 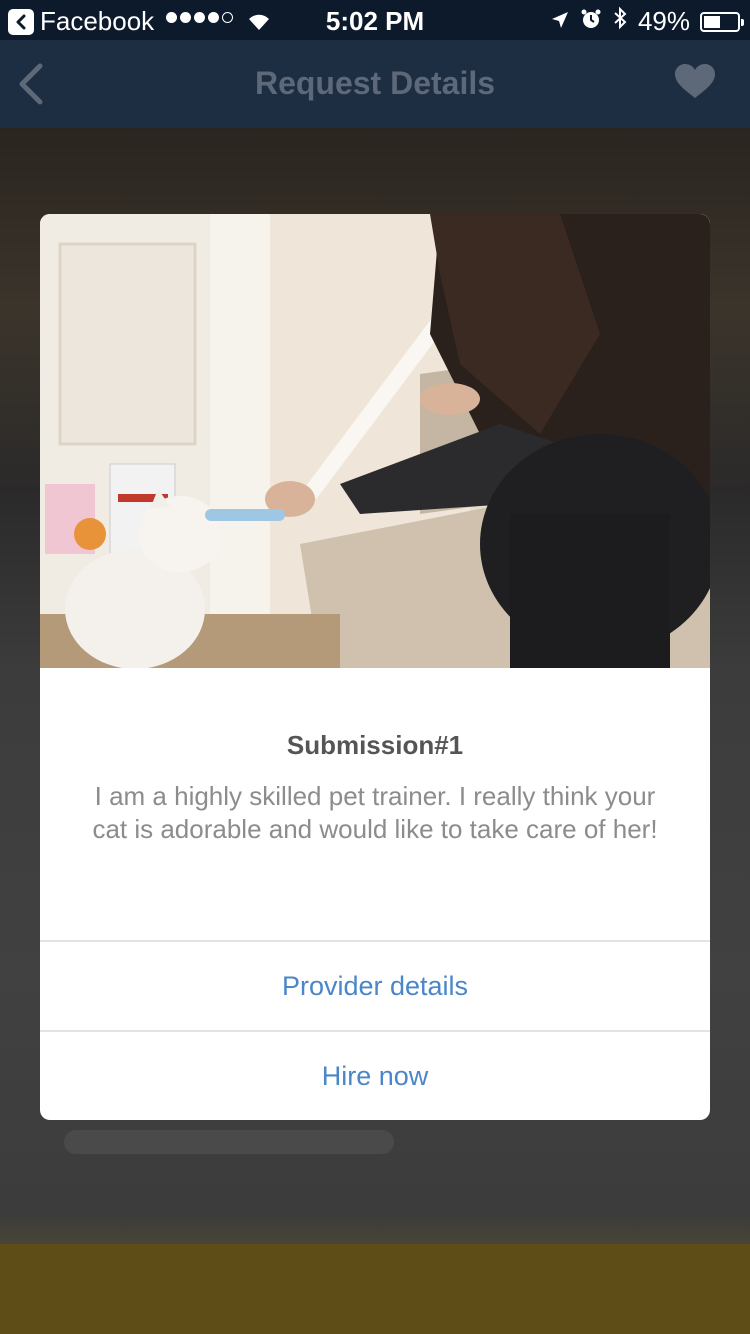 What do you see at coordinates (199, 17) in the screenshot?
I see `signal-strength-icon` at bounding box center [199, 17].